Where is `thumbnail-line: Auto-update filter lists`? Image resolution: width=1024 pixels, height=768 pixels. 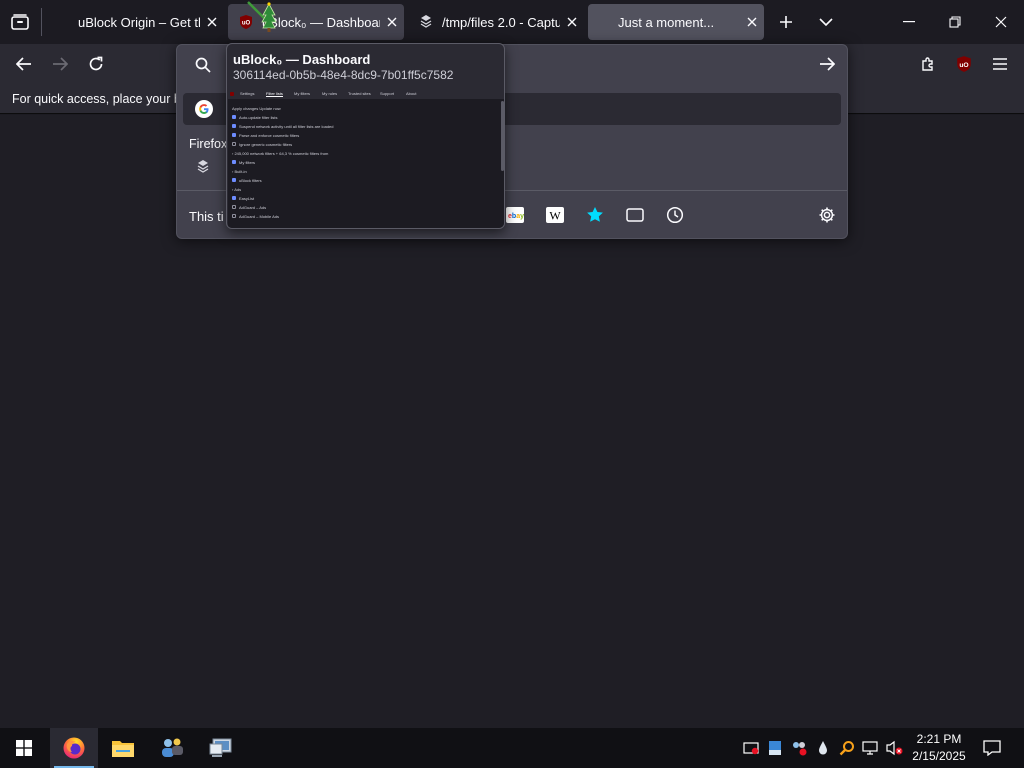
thumbnail-line: Auto-update filter lists is located at coordinates (254, 117).